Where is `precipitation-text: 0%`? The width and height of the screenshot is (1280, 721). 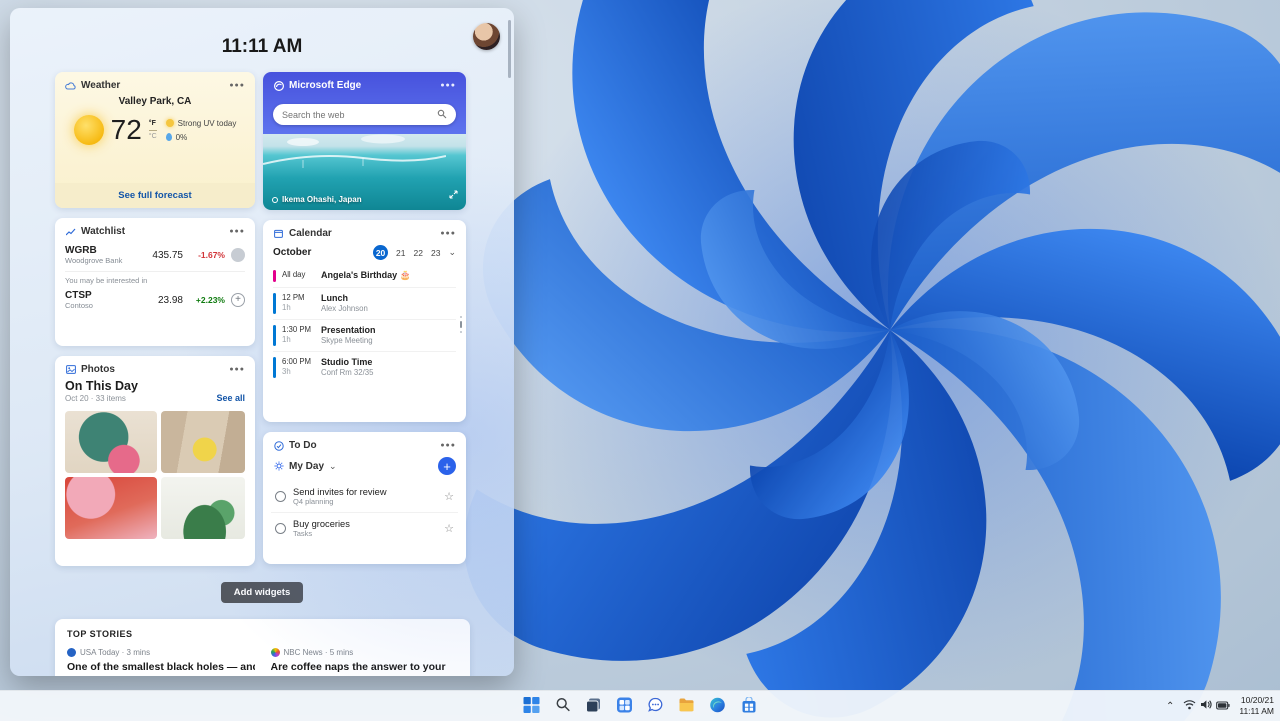
precipitation-text: 0% is located at coordinates (181, 137).